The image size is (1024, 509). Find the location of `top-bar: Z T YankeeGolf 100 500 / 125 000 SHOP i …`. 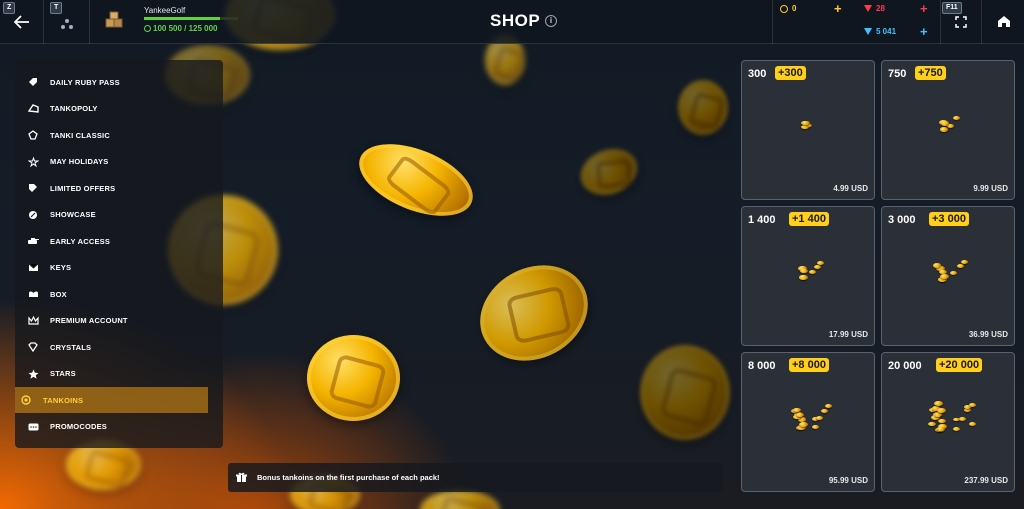

top-bar: Z T YankeeGolf 100 500 / 125 000 SHOP i … is located at coordinates (512, 22).